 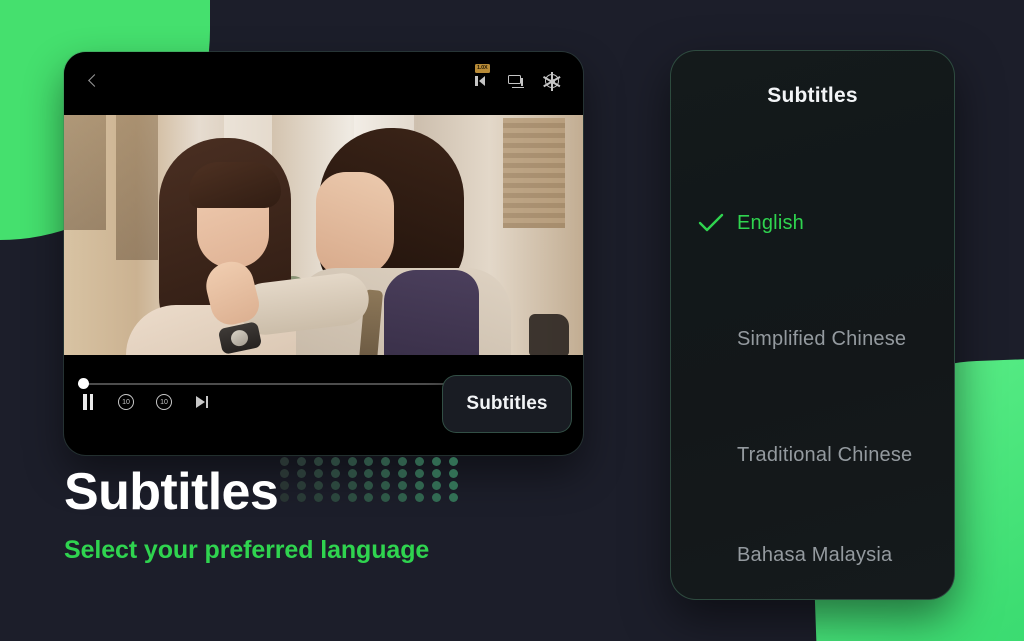 I want to click on subtitle-option-label: English, so click(x=770, y=222).